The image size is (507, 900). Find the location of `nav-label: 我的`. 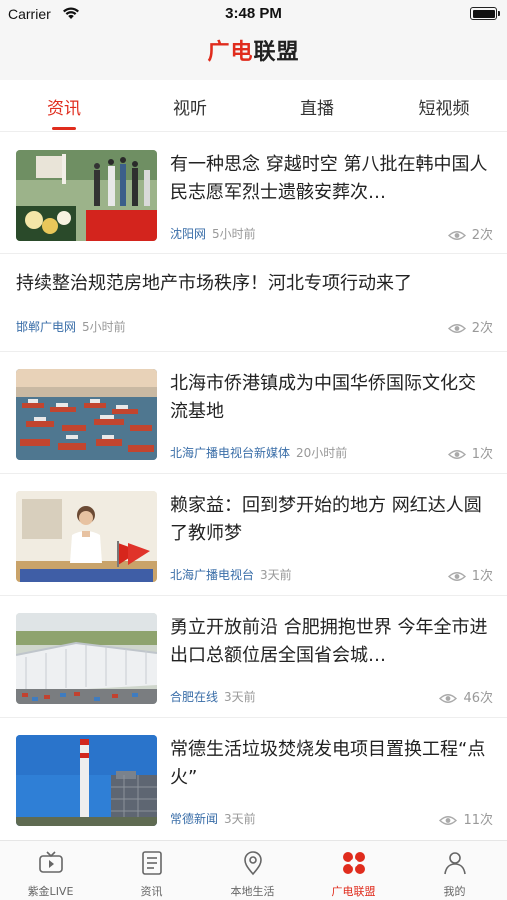

nav-label: 我的 is located at coordinates (454, 891).